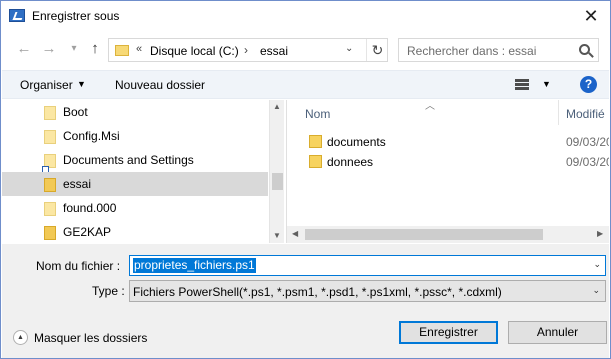 This screenshot has height=359, width=611. I want to click on sort-ascending-icon: ︿, so click(430, 106).